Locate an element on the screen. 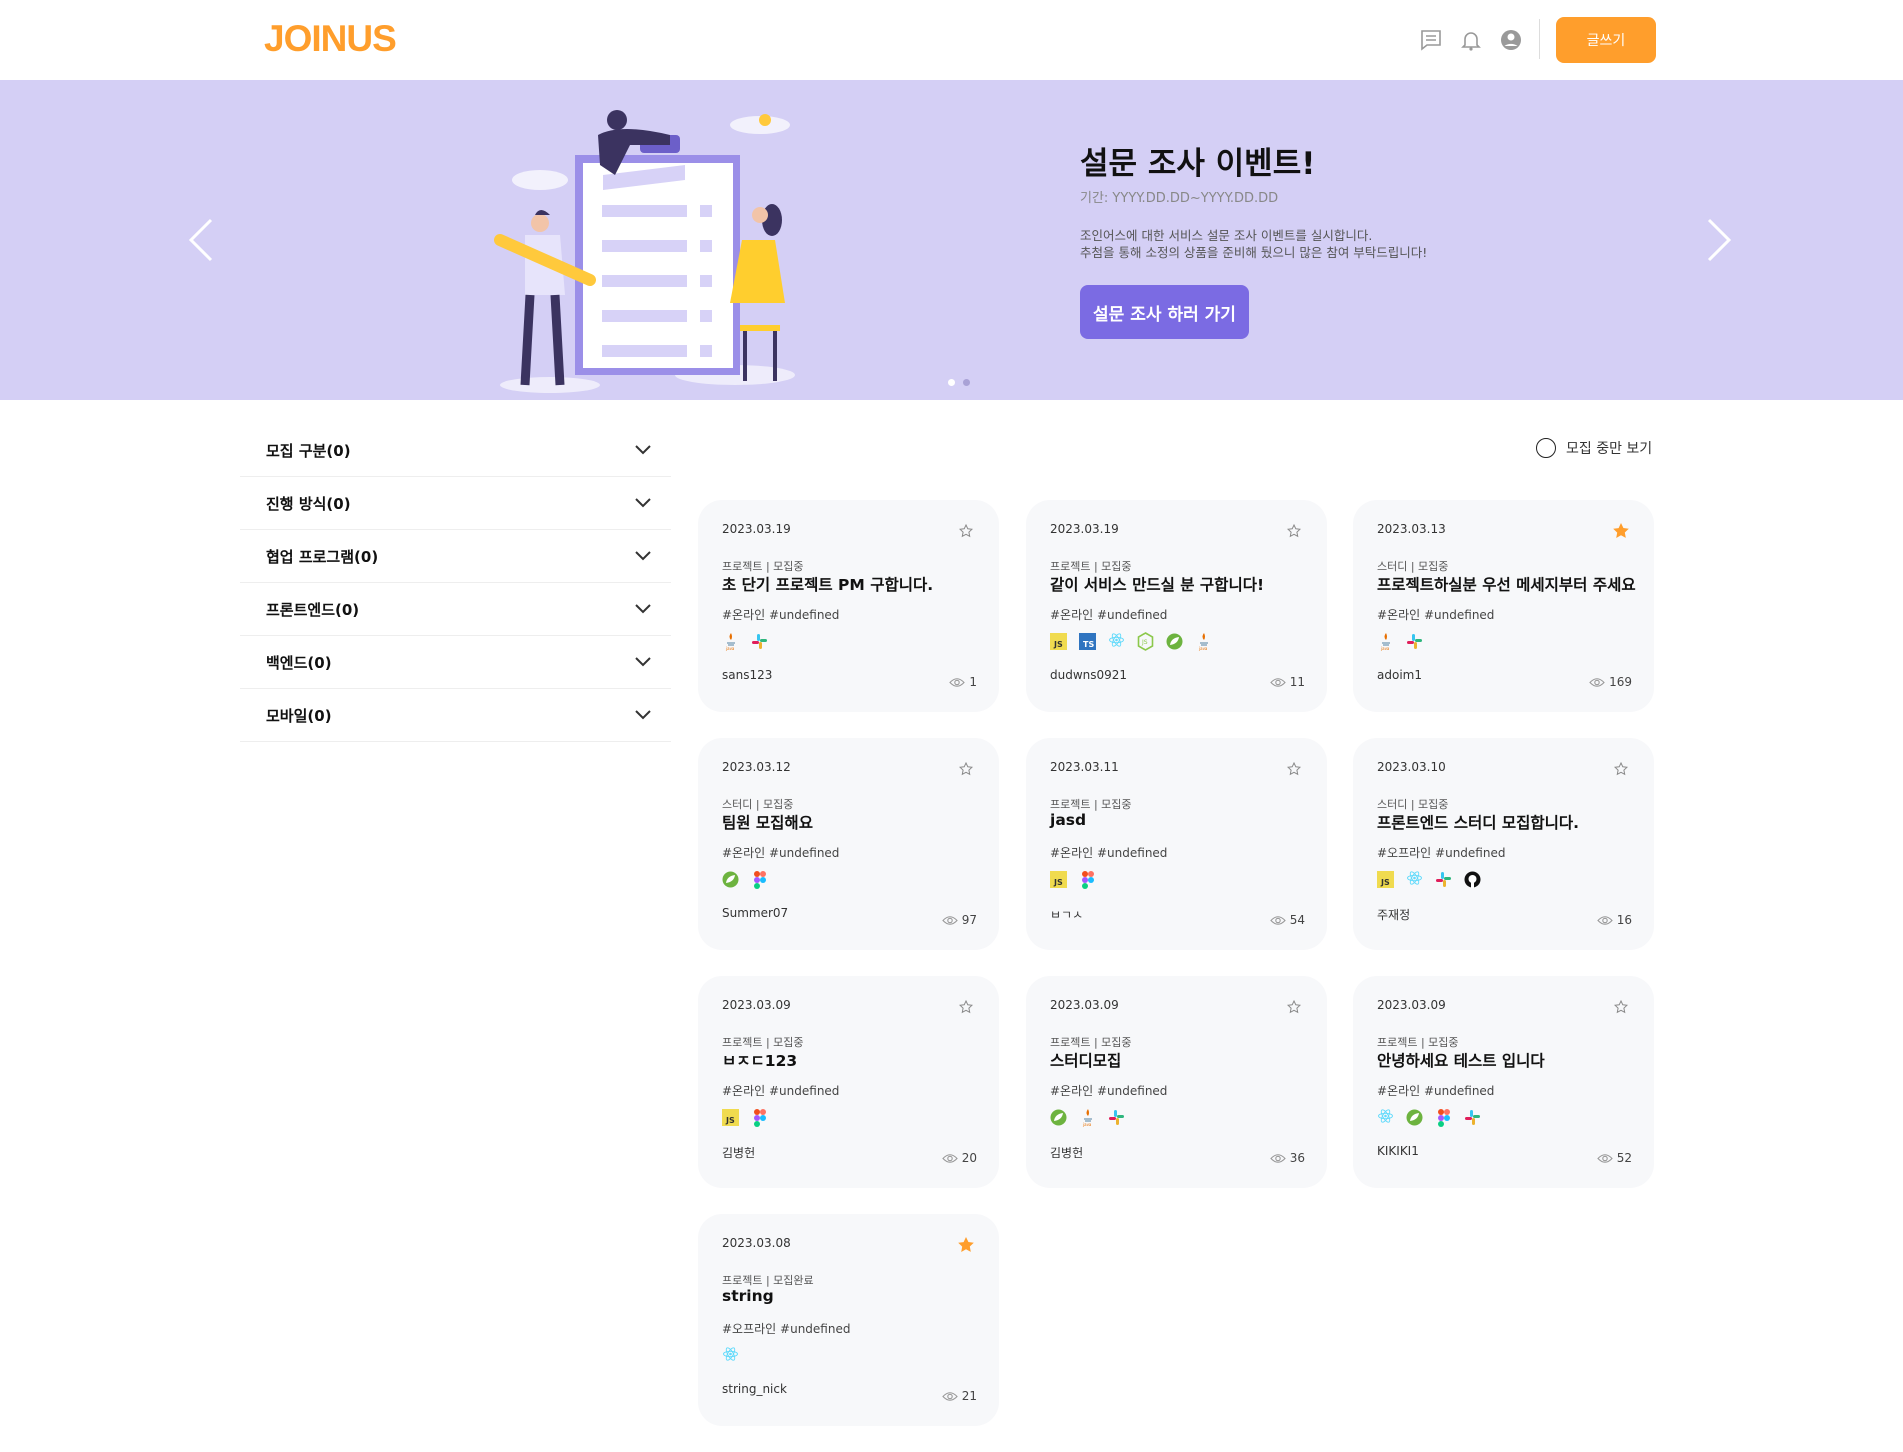 The width and height of the screenshot is (1903, 1452). slide-dot-active is located at coordinates (951, 382).